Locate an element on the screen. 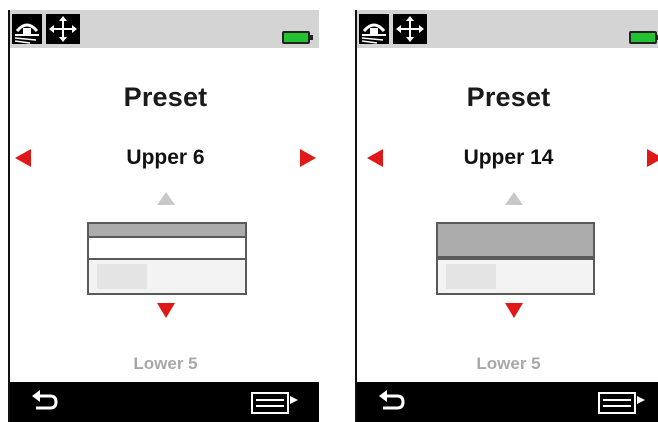 This screenshot has width=658, height=422. preset-value: Upper 14 is located at coordinates (508, 157).